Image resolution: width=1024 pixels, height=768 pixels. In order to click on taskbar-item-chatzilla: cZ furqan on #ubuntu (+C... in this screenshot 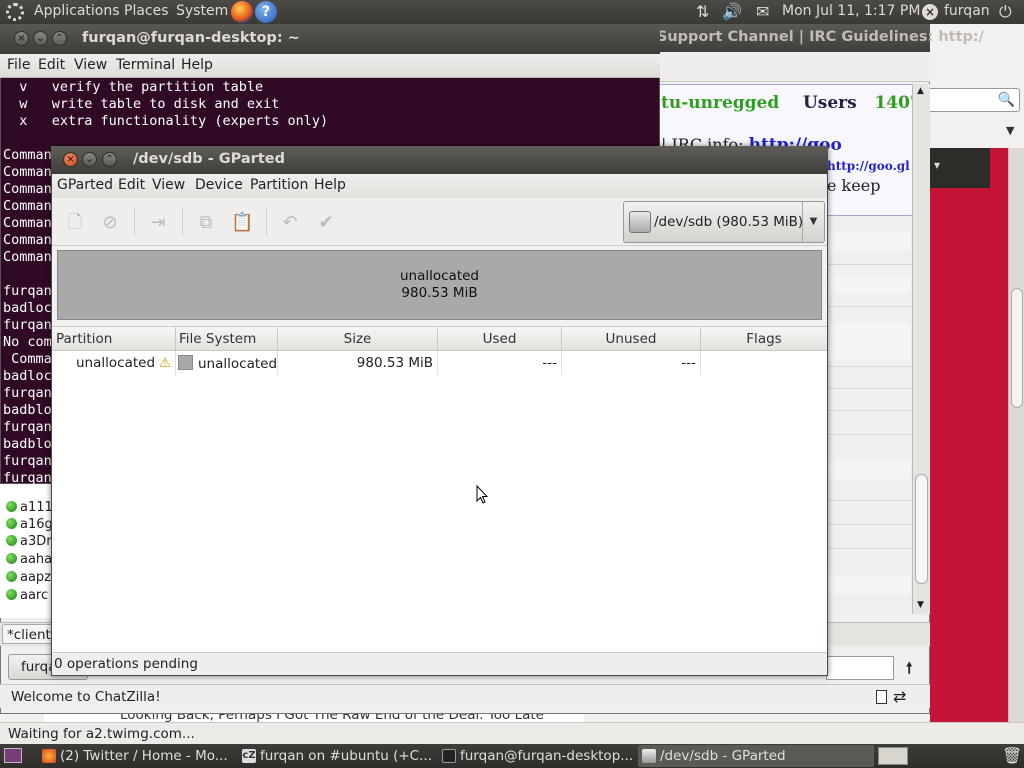, I will do `click(336, 756)`.